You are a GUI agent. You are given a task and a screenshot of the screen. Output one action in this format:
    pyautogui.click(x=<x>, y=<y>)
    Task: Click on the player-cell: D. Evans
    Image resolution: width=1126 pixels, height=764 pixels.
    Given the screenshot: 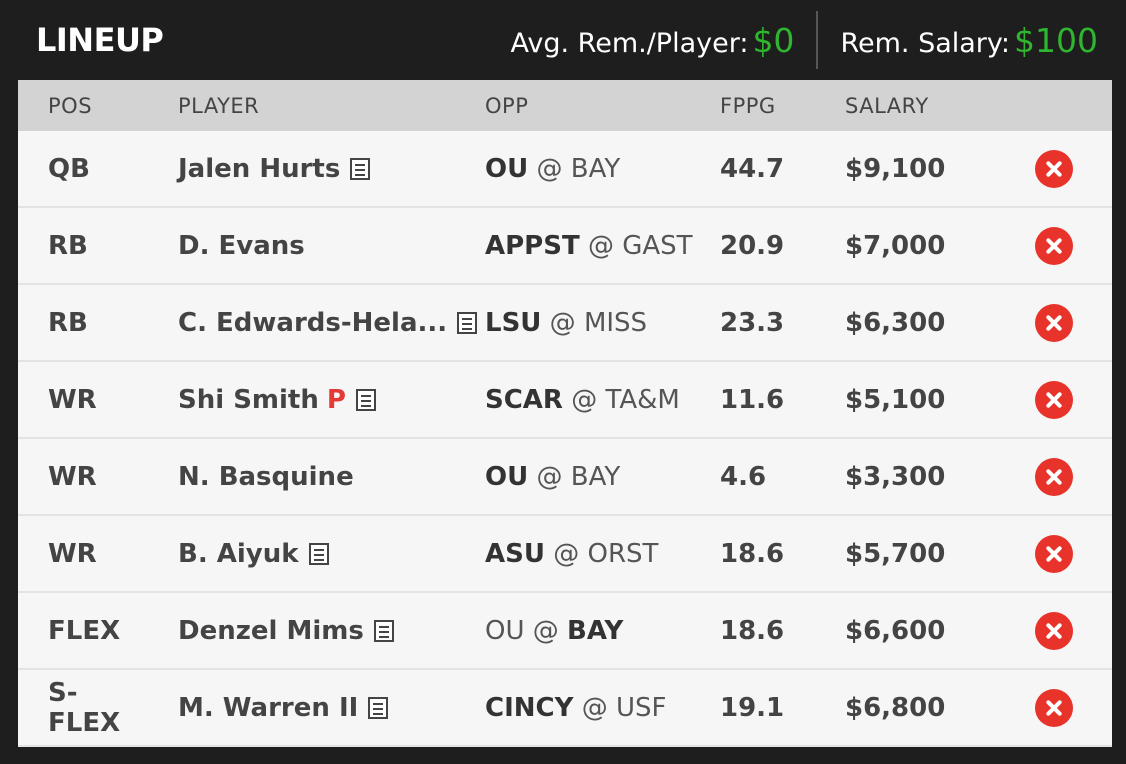 What is the action you would take?
    pyautogui.click(x=316, y=246)
    